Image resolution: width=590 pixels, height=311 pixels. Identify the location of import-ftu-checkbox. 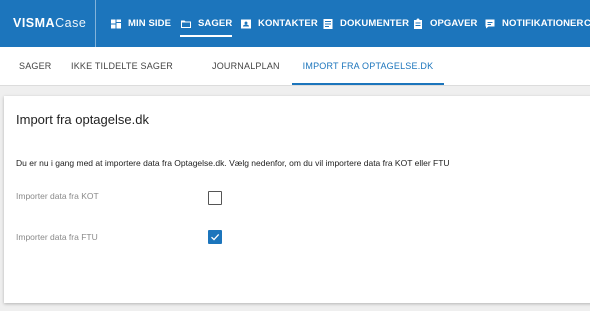
(215, 237).